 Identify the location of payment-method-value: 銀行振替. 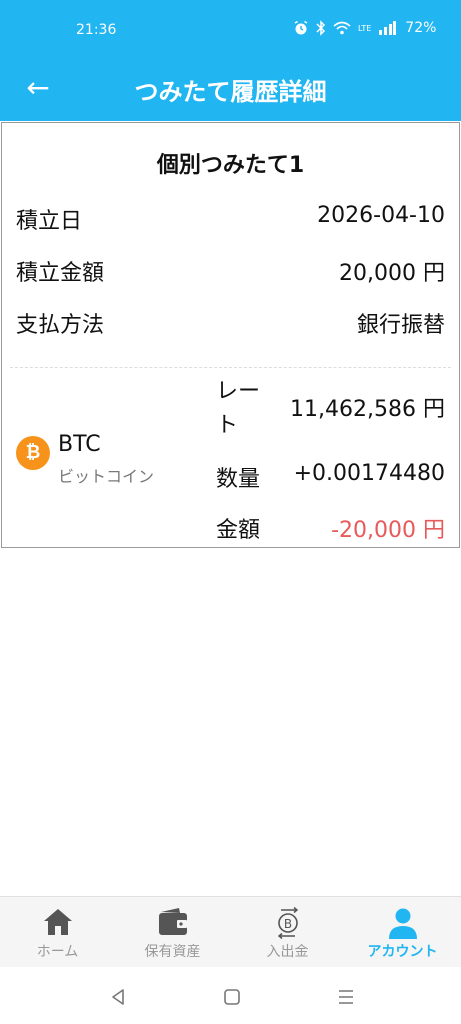
(400, 325).